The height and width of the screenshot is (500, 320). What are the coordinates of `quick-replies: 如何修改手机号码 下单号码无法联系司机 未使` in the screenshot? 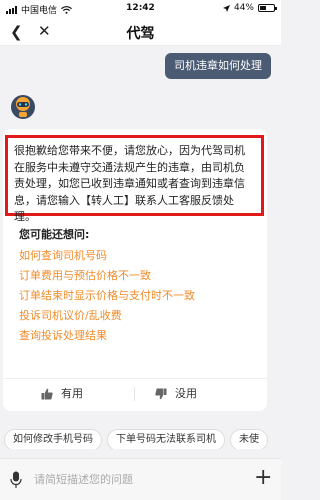 It's located at (142, 438).